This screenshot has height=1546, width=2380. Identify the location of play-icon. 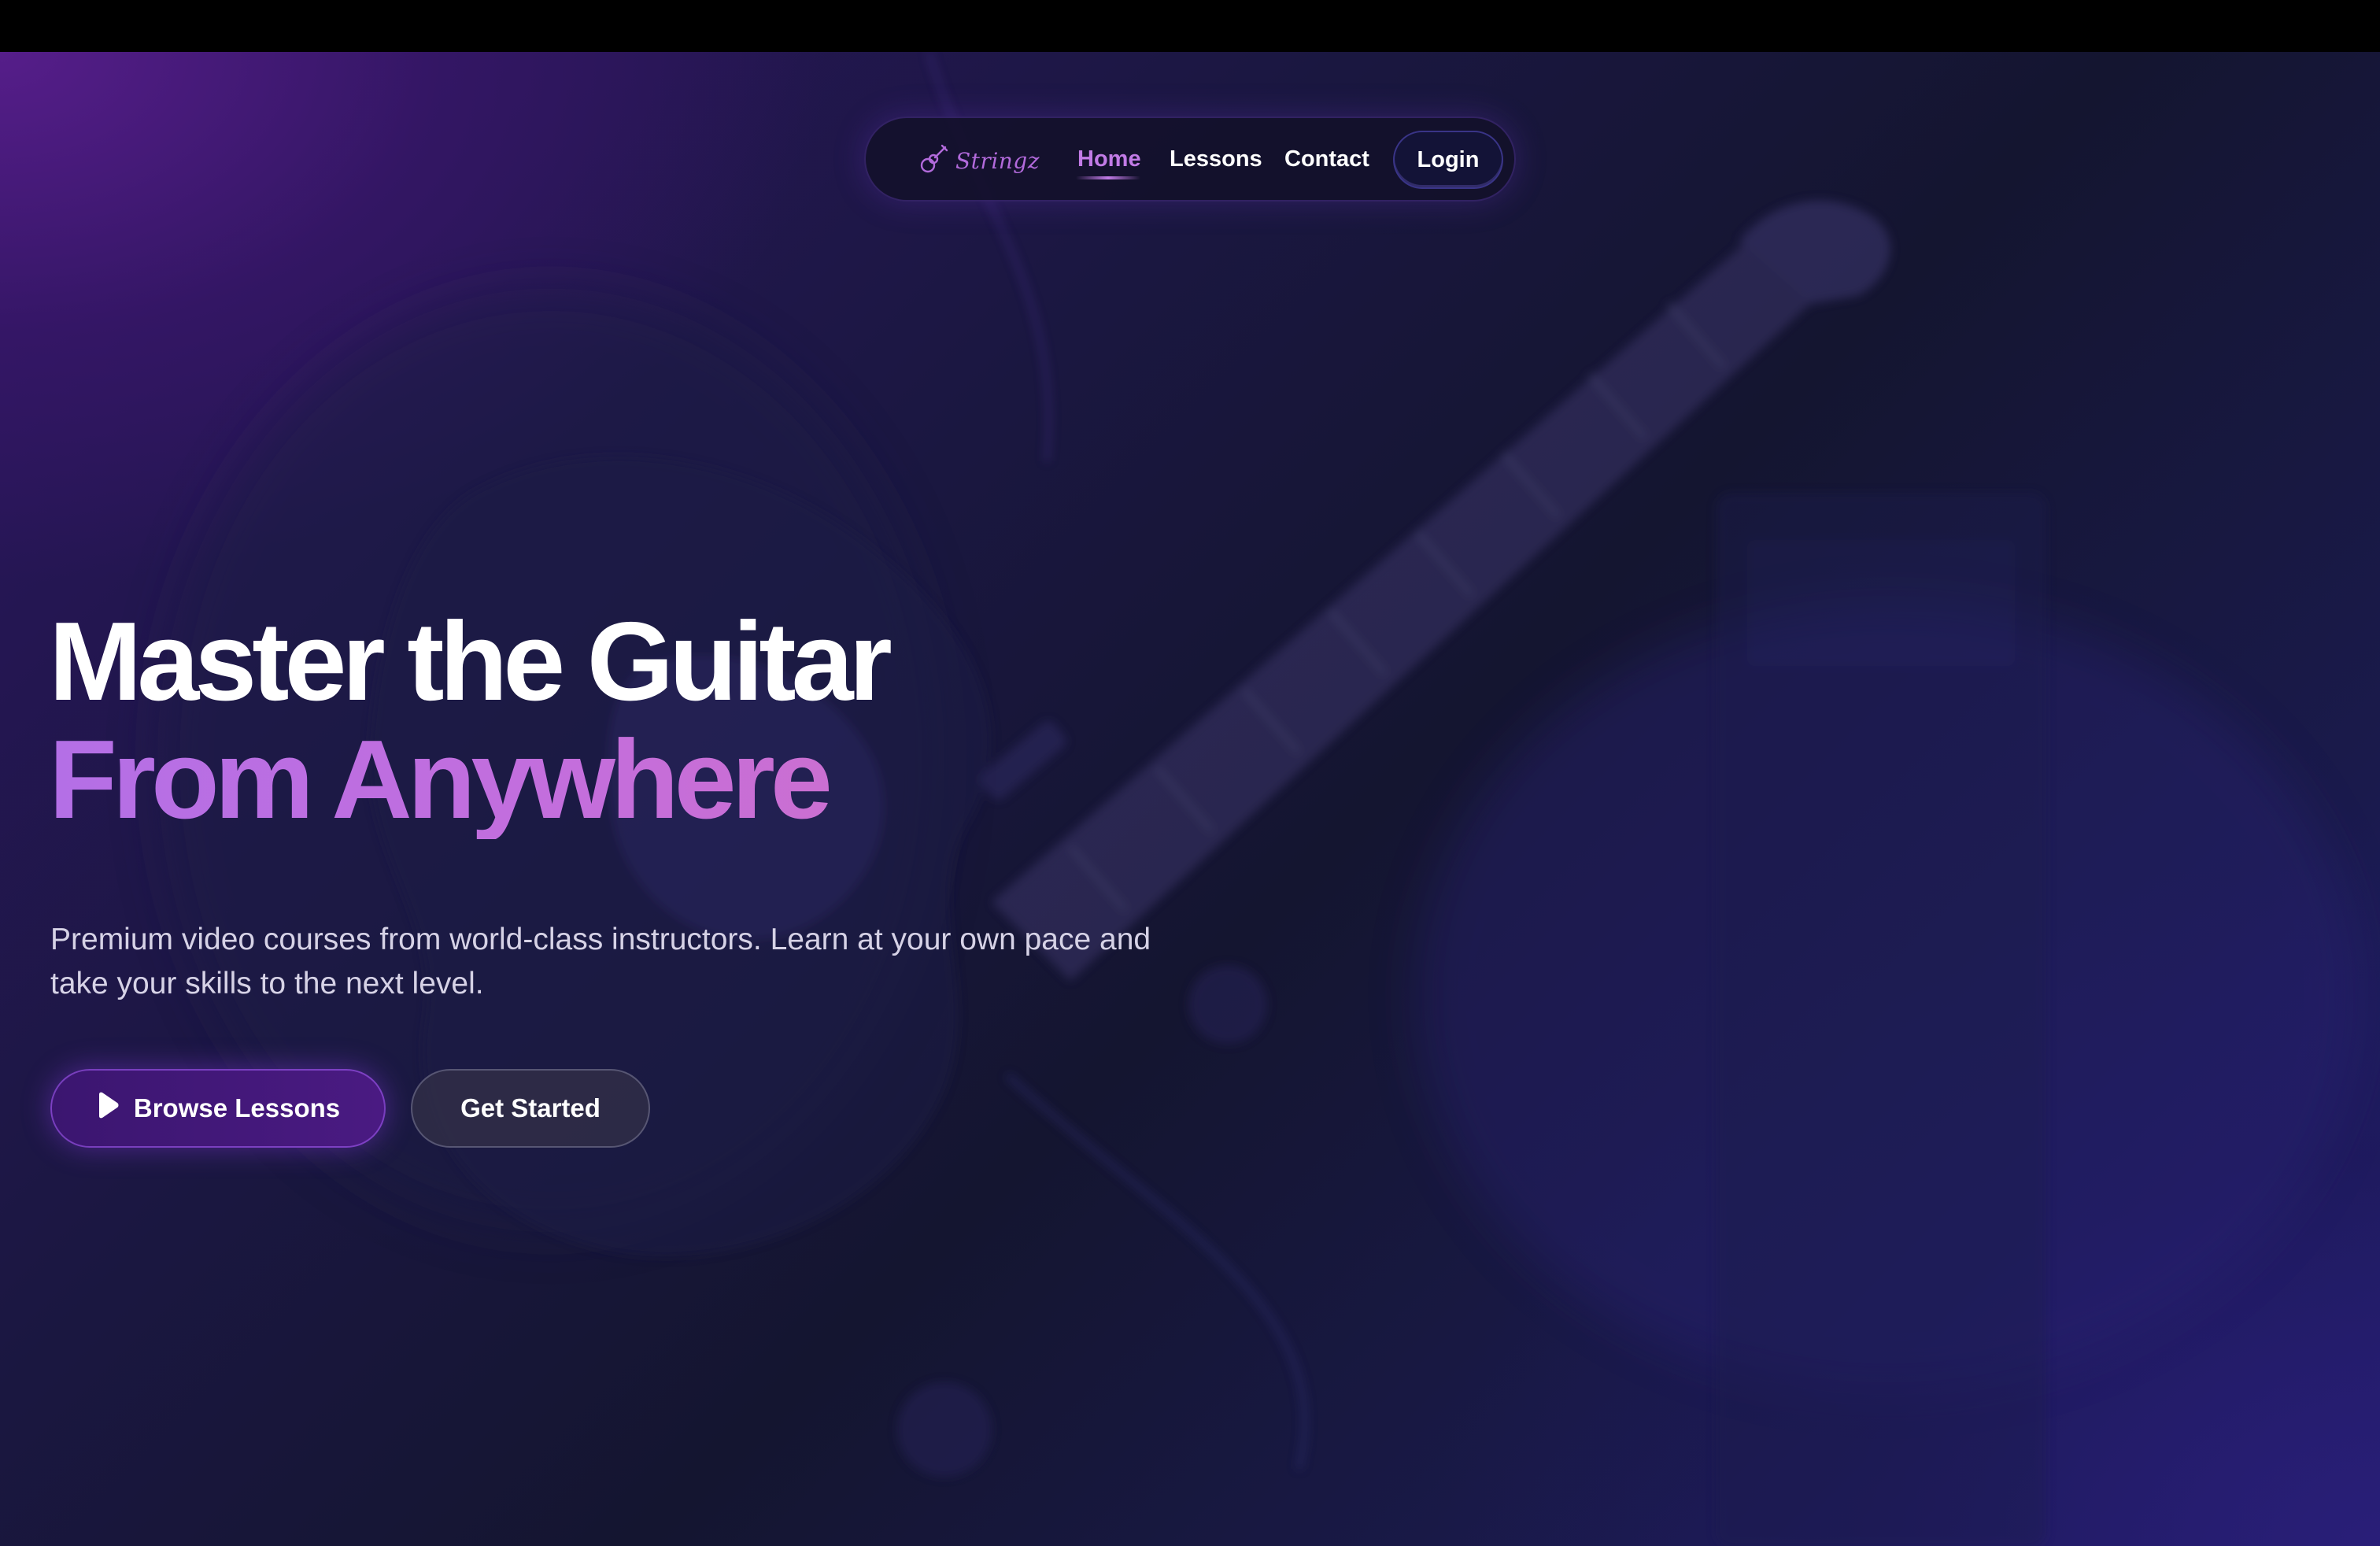
(108, 1108).